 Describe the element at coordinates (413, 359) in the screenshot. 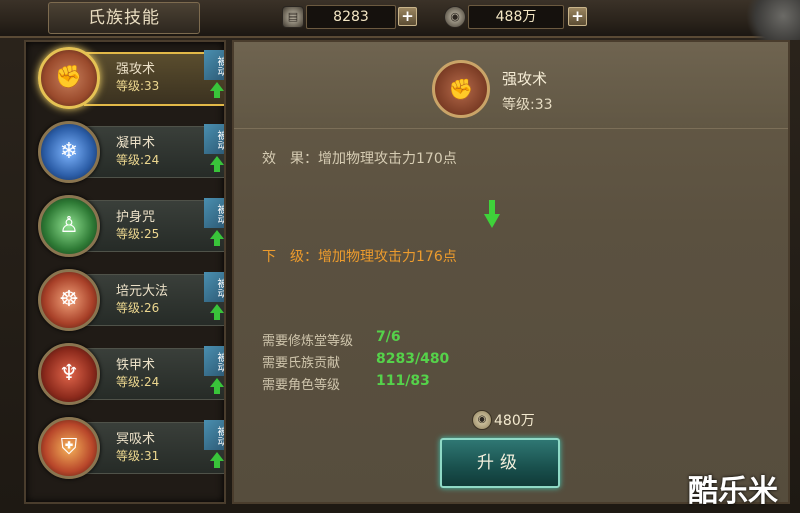

I see `requirement-value: 8283/480` at that location.